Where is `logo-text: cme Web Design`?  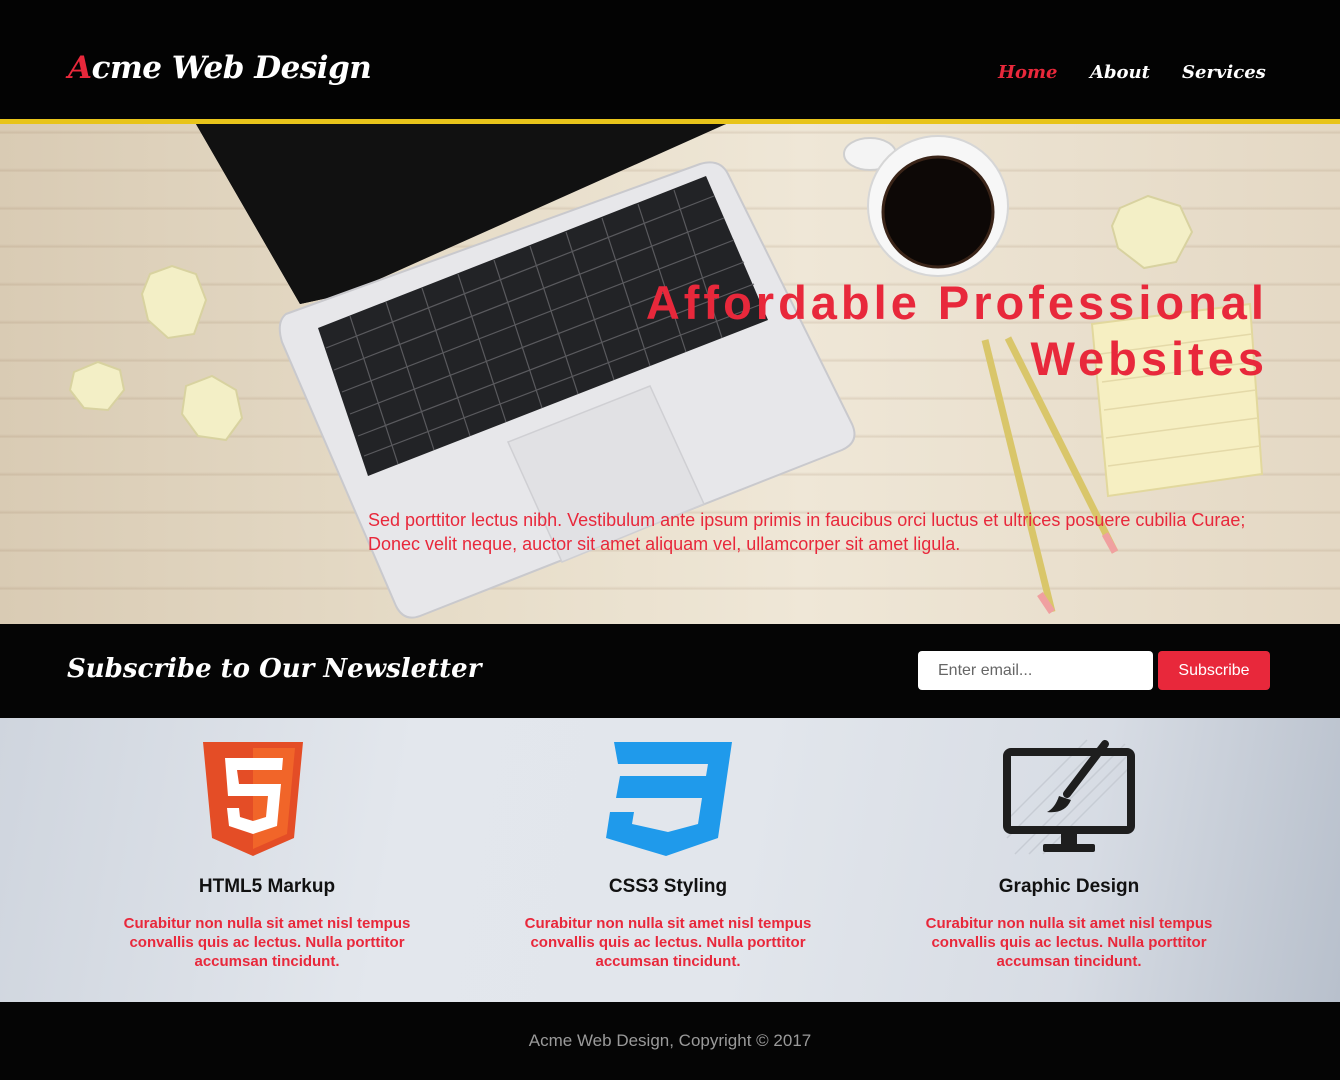
logo-text: cme Web Design is located at coordinates (231, 68).